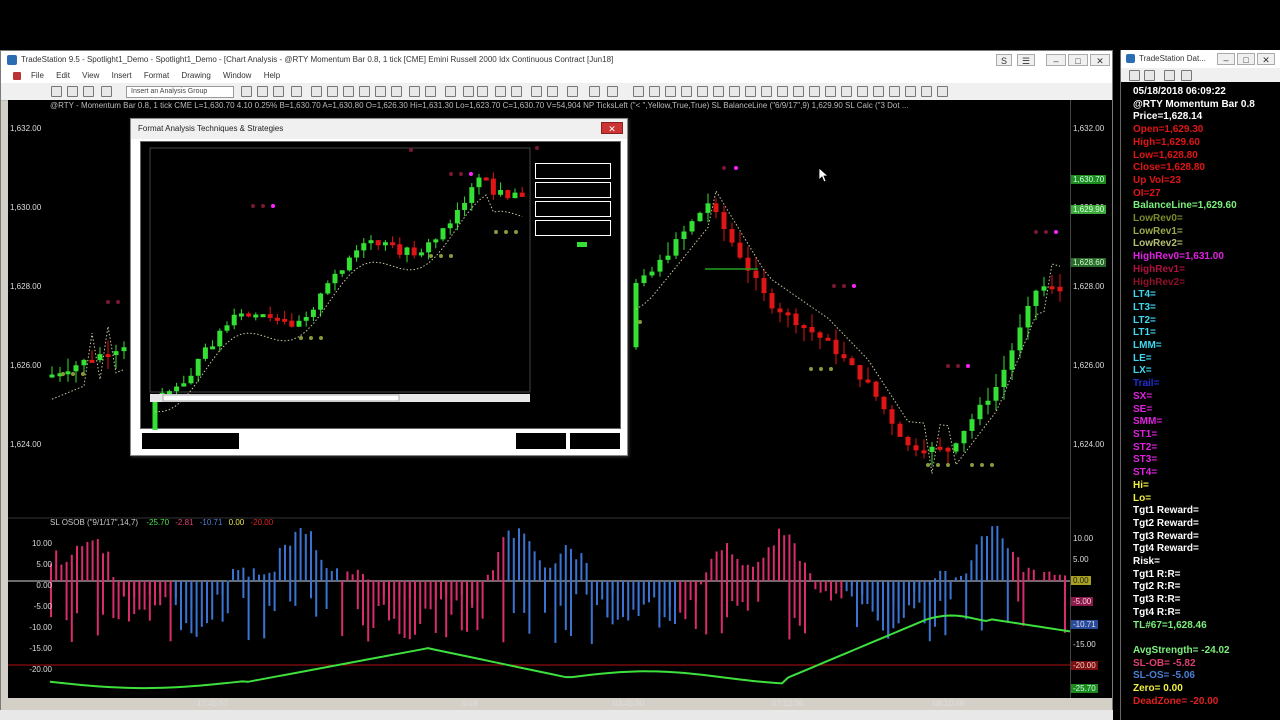  What do you see at coordinates (824, 175) in the screenshot?
I see `mouse-cursor-icon` at bounding box center [824, 175].